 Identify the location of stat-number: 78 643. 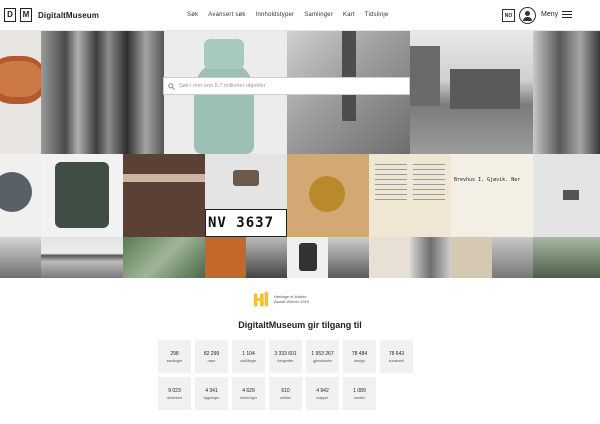
(396, 353).